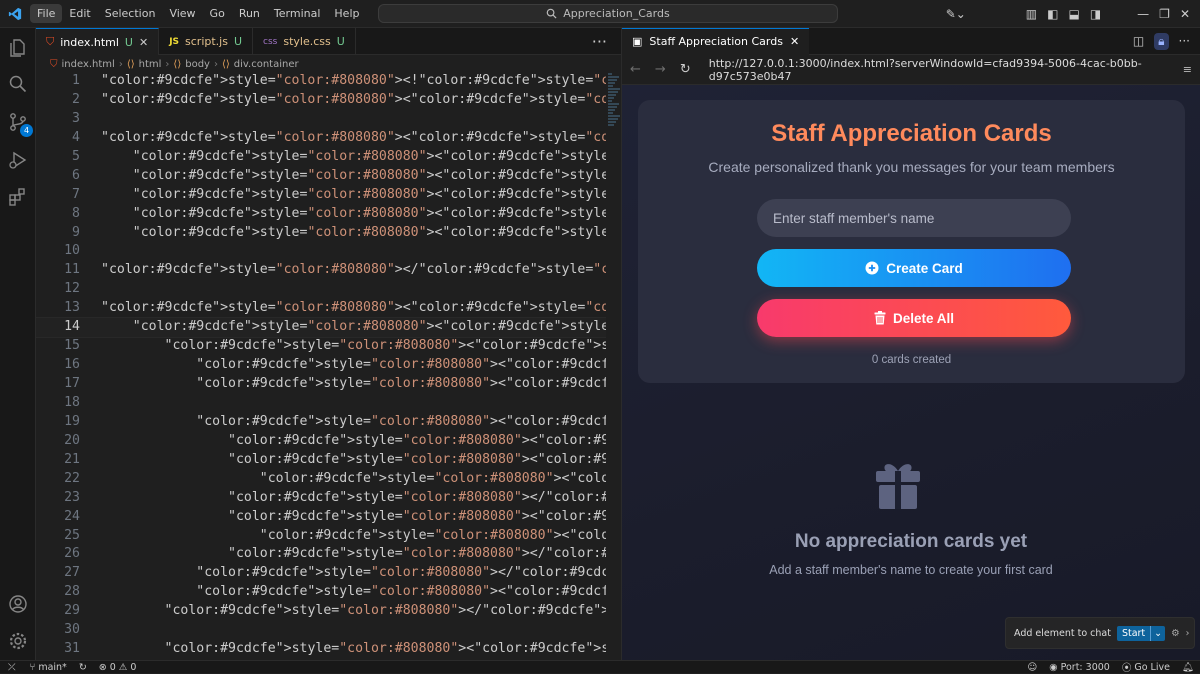  What do you see at coordinates (660, 69) in the screenshot?
I see `browser-forward-icon: →` at bounding box center [660, 69].